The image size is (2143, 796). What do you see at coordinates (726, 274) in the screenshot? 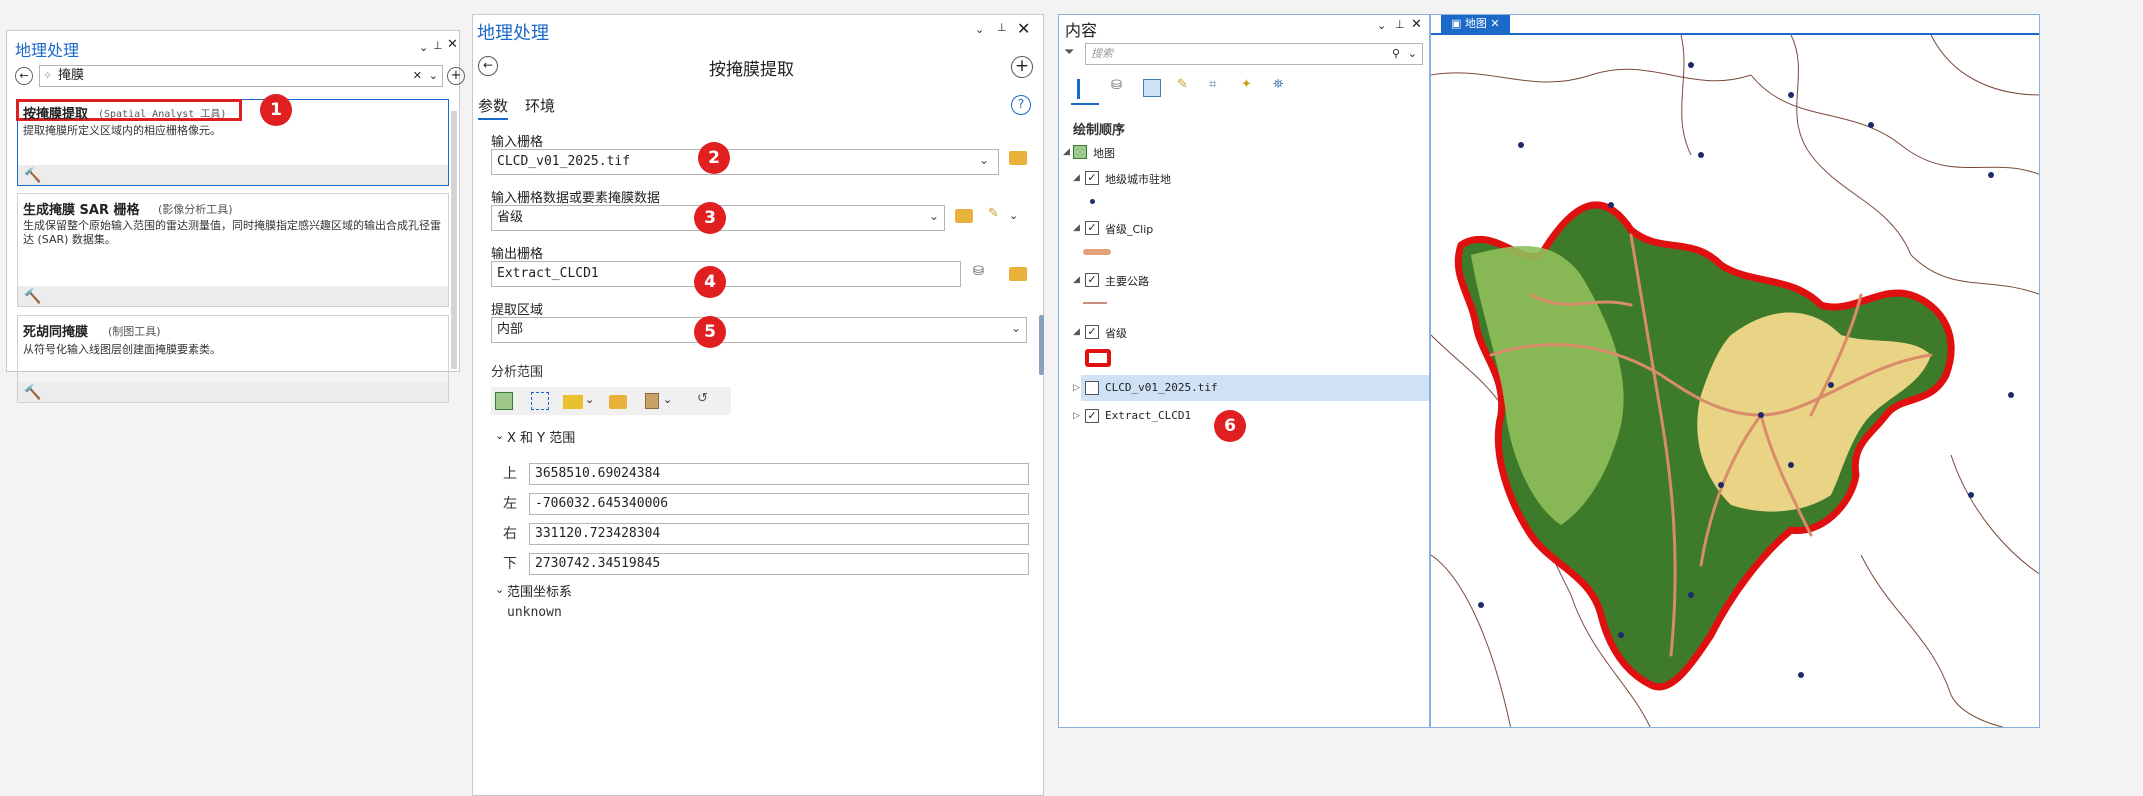
I see `output-raster-field: Extract_CLCD1` at bounding box center [726, 274].